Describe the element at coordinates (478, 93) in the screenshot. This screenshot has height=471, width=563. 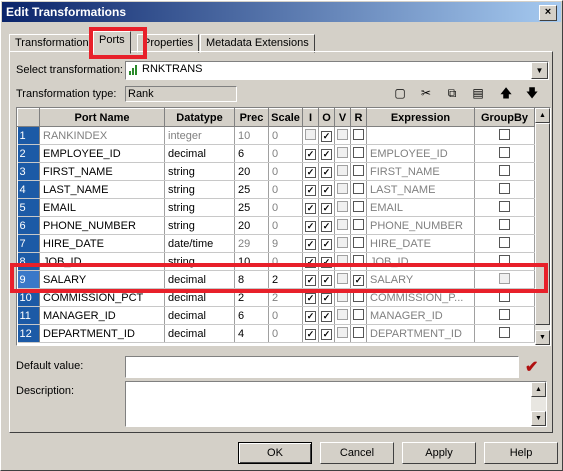
I see `paste-icon: ▤` at that location.